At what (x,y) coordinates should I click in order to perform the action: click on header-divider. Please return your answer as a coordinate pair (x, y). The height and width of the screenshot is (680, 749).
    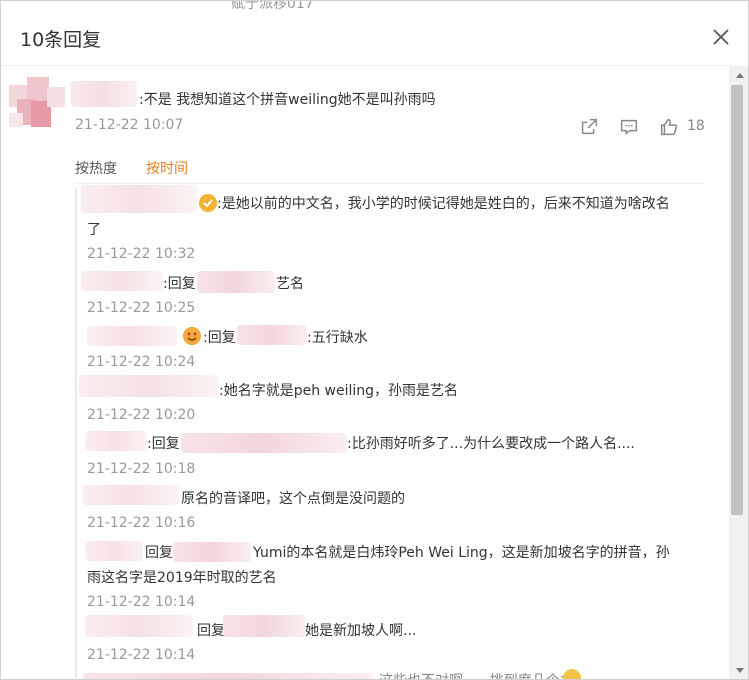
    Looking at the image, I should click on (366, 65).